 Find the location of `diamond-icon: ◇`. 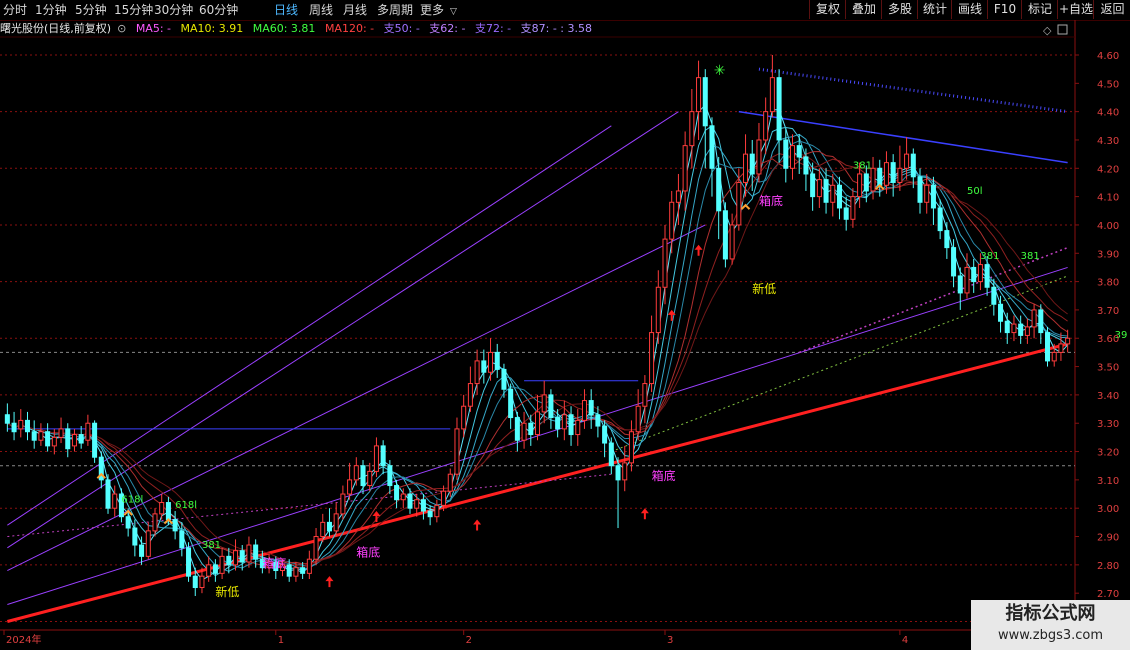

diamond-icon: ◇ is located at coordinates (1047, 30).